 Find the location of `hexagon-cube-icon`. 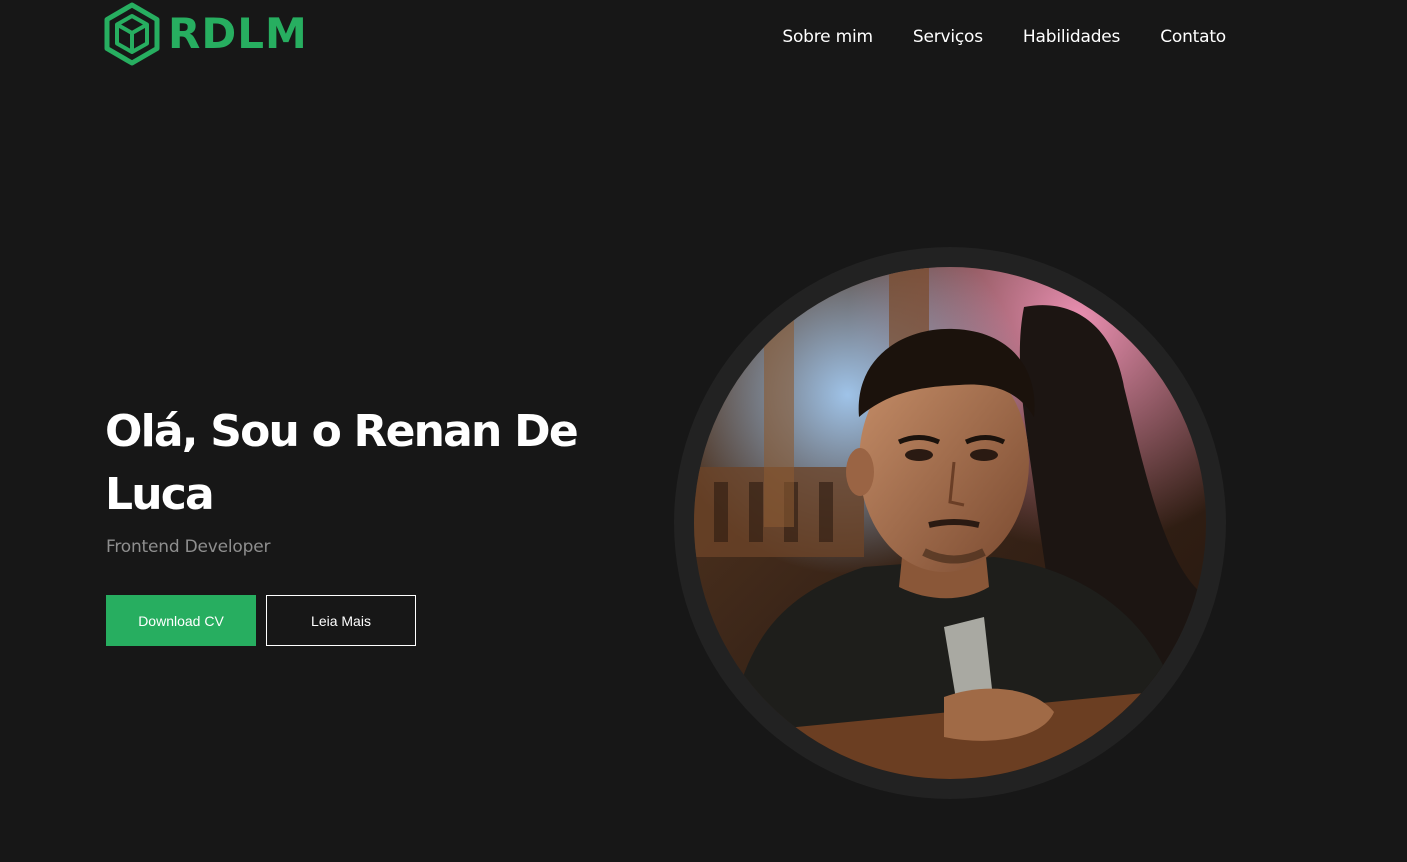

hexagon-cube-icon is located at coordinates (132, 34).